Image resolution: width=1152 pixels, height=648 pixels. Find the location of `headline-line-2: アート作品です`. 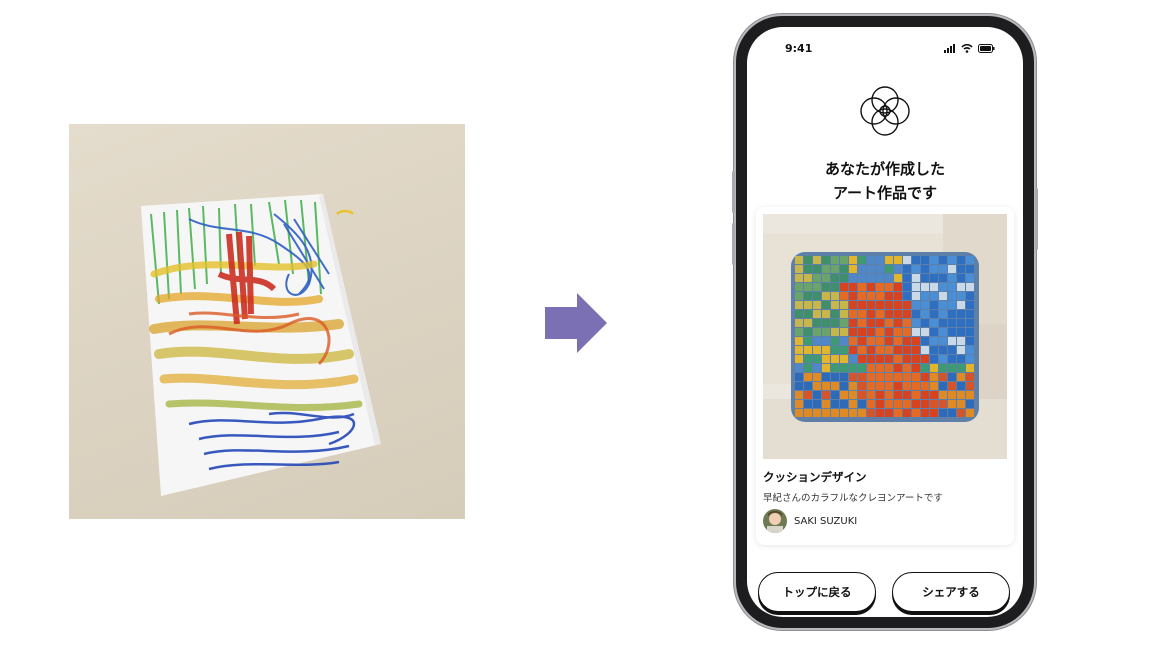

headline-line-2: アート作品です is located at coordinates (885, 193).